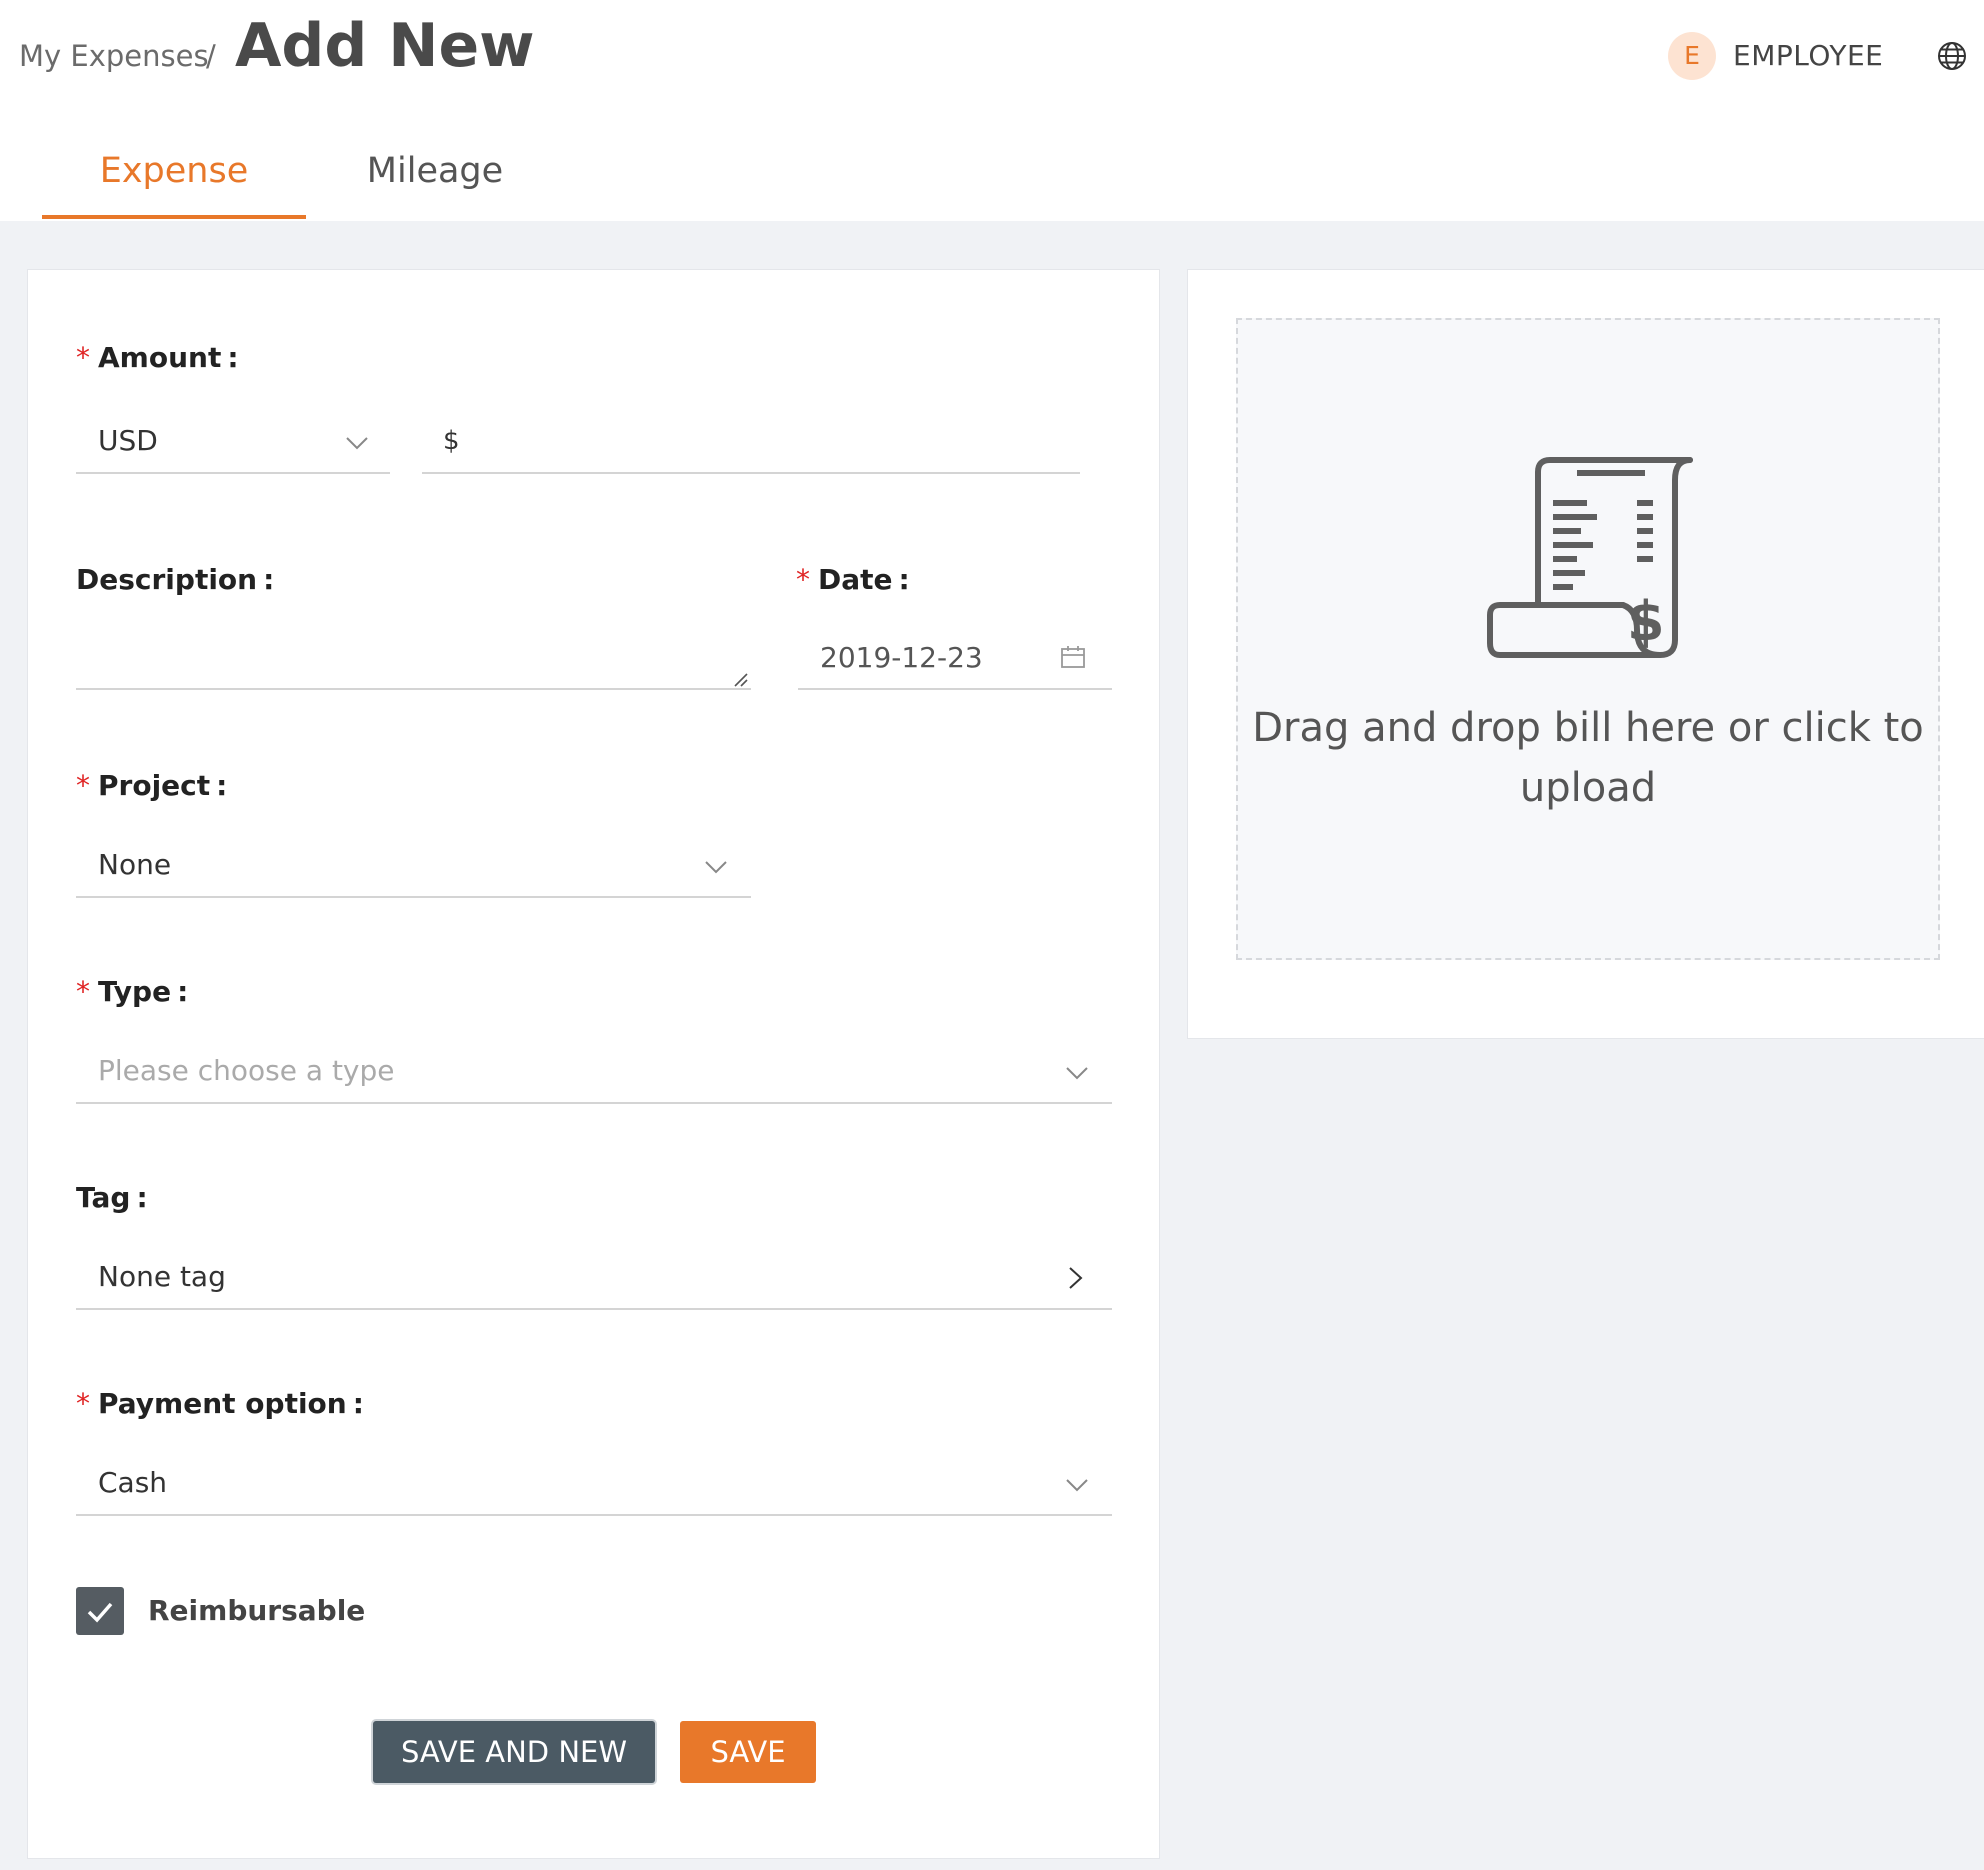 The image size is (1984, 1870). What do you see at coordinates (174, 217) in the screenshot?
I see `active-tab-indicator` at bounding box center [174, 217].